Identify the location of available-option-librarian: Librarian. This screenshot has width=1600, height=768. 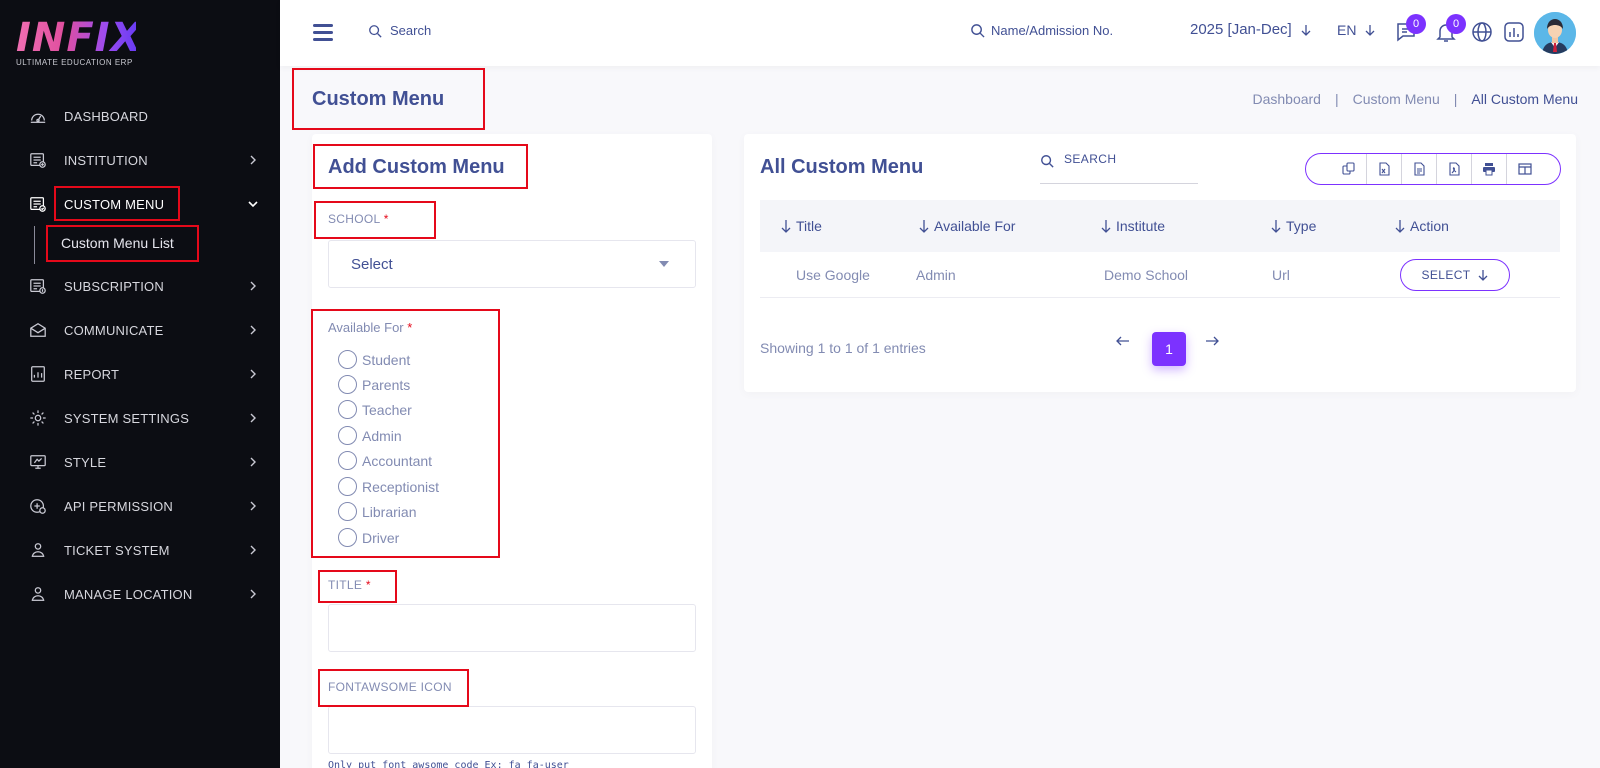
(377, 511).